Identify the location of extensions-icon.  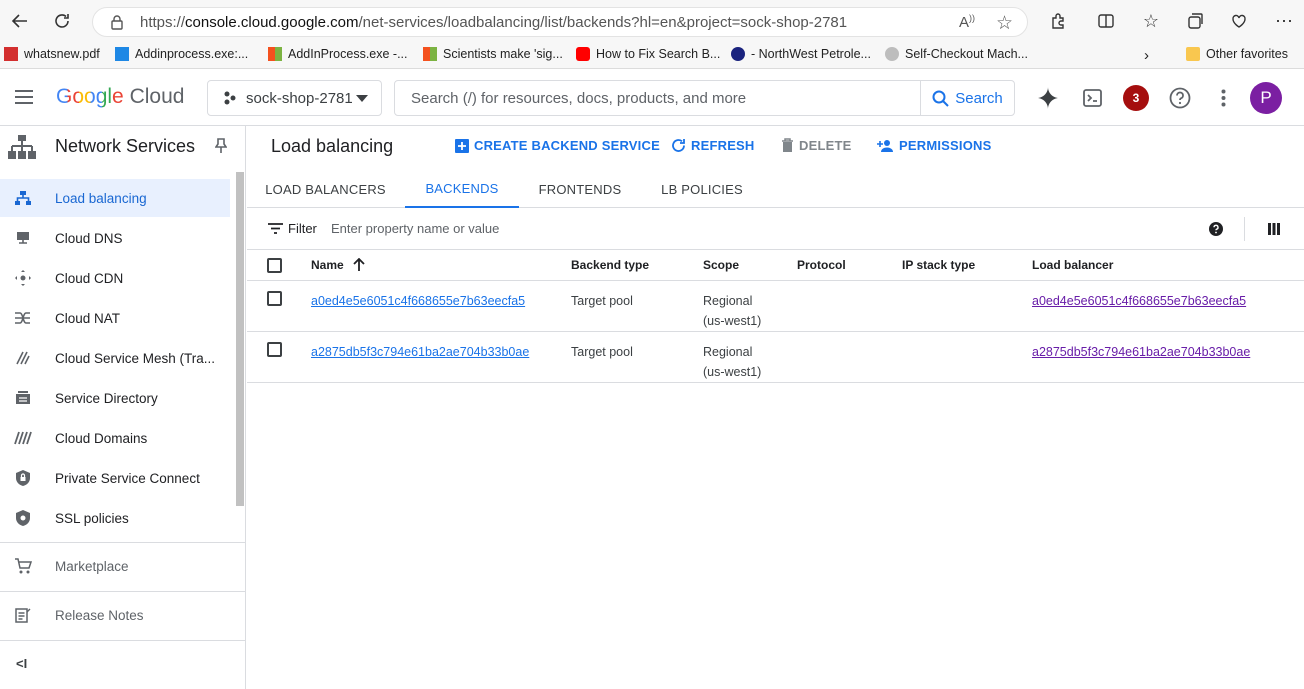
(1058, 21).